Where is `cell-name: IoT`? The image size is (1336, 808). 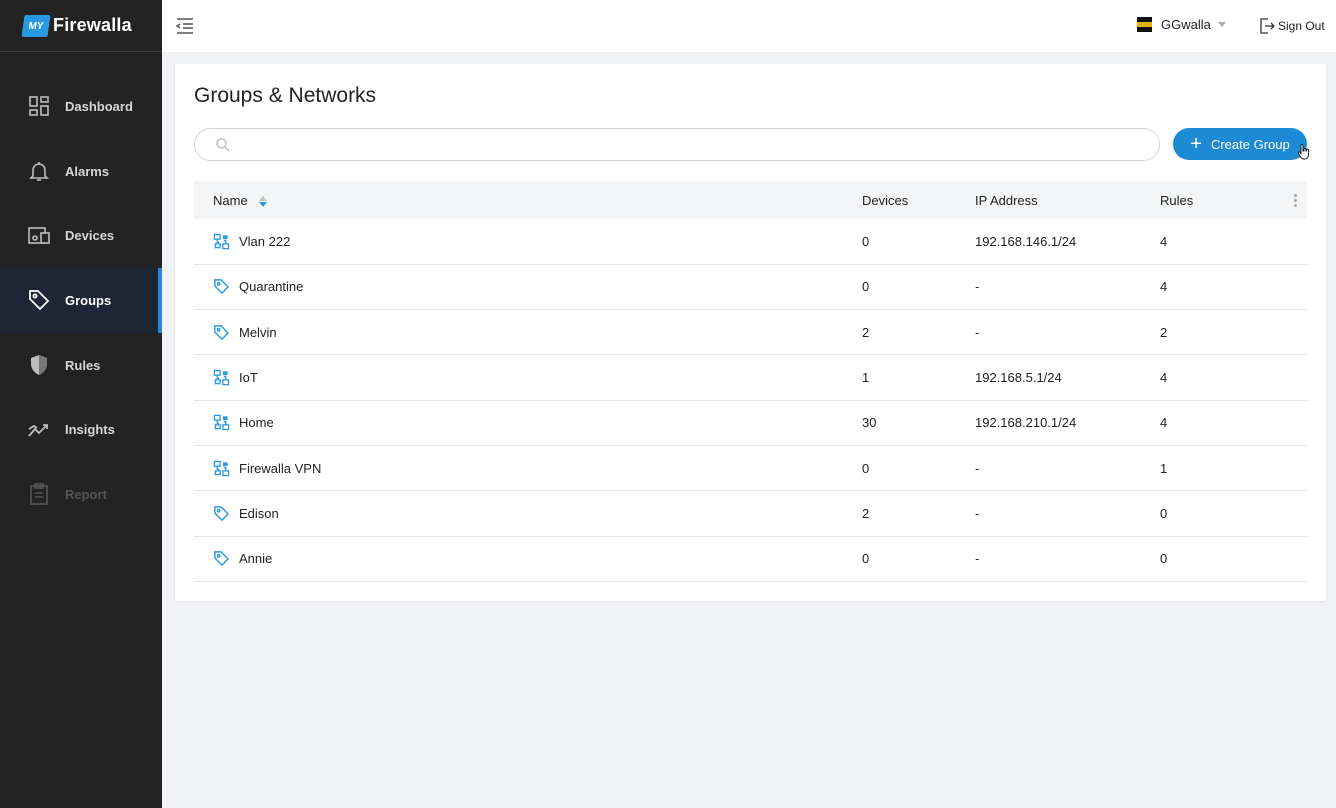
cell-name: IoT is located at coordinates (528, 377).